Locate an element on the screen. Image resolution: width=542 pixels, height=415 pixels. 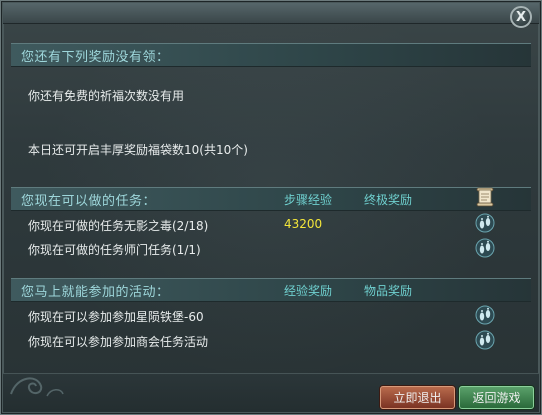
section-activities-header: 您马上就能参加的活动： 经验奖励 物品奖励 is located at coordinates (271, 290).